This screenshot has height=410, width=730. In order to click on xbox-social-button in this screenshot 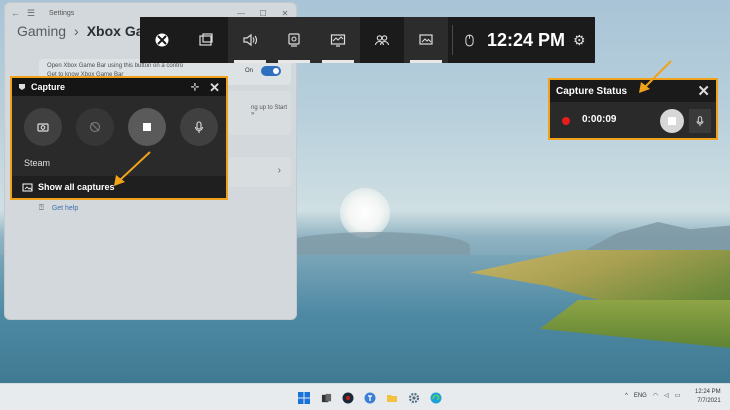, I will do `click(382, 40)`.